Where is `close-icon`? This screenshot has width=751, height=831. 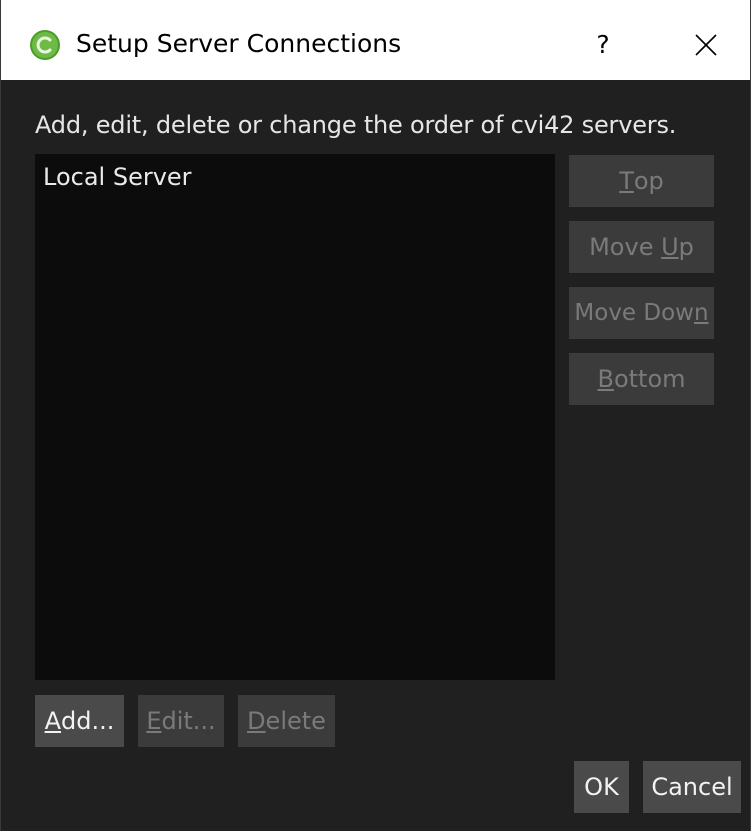 close-icon is located at coordinates (706, 45).